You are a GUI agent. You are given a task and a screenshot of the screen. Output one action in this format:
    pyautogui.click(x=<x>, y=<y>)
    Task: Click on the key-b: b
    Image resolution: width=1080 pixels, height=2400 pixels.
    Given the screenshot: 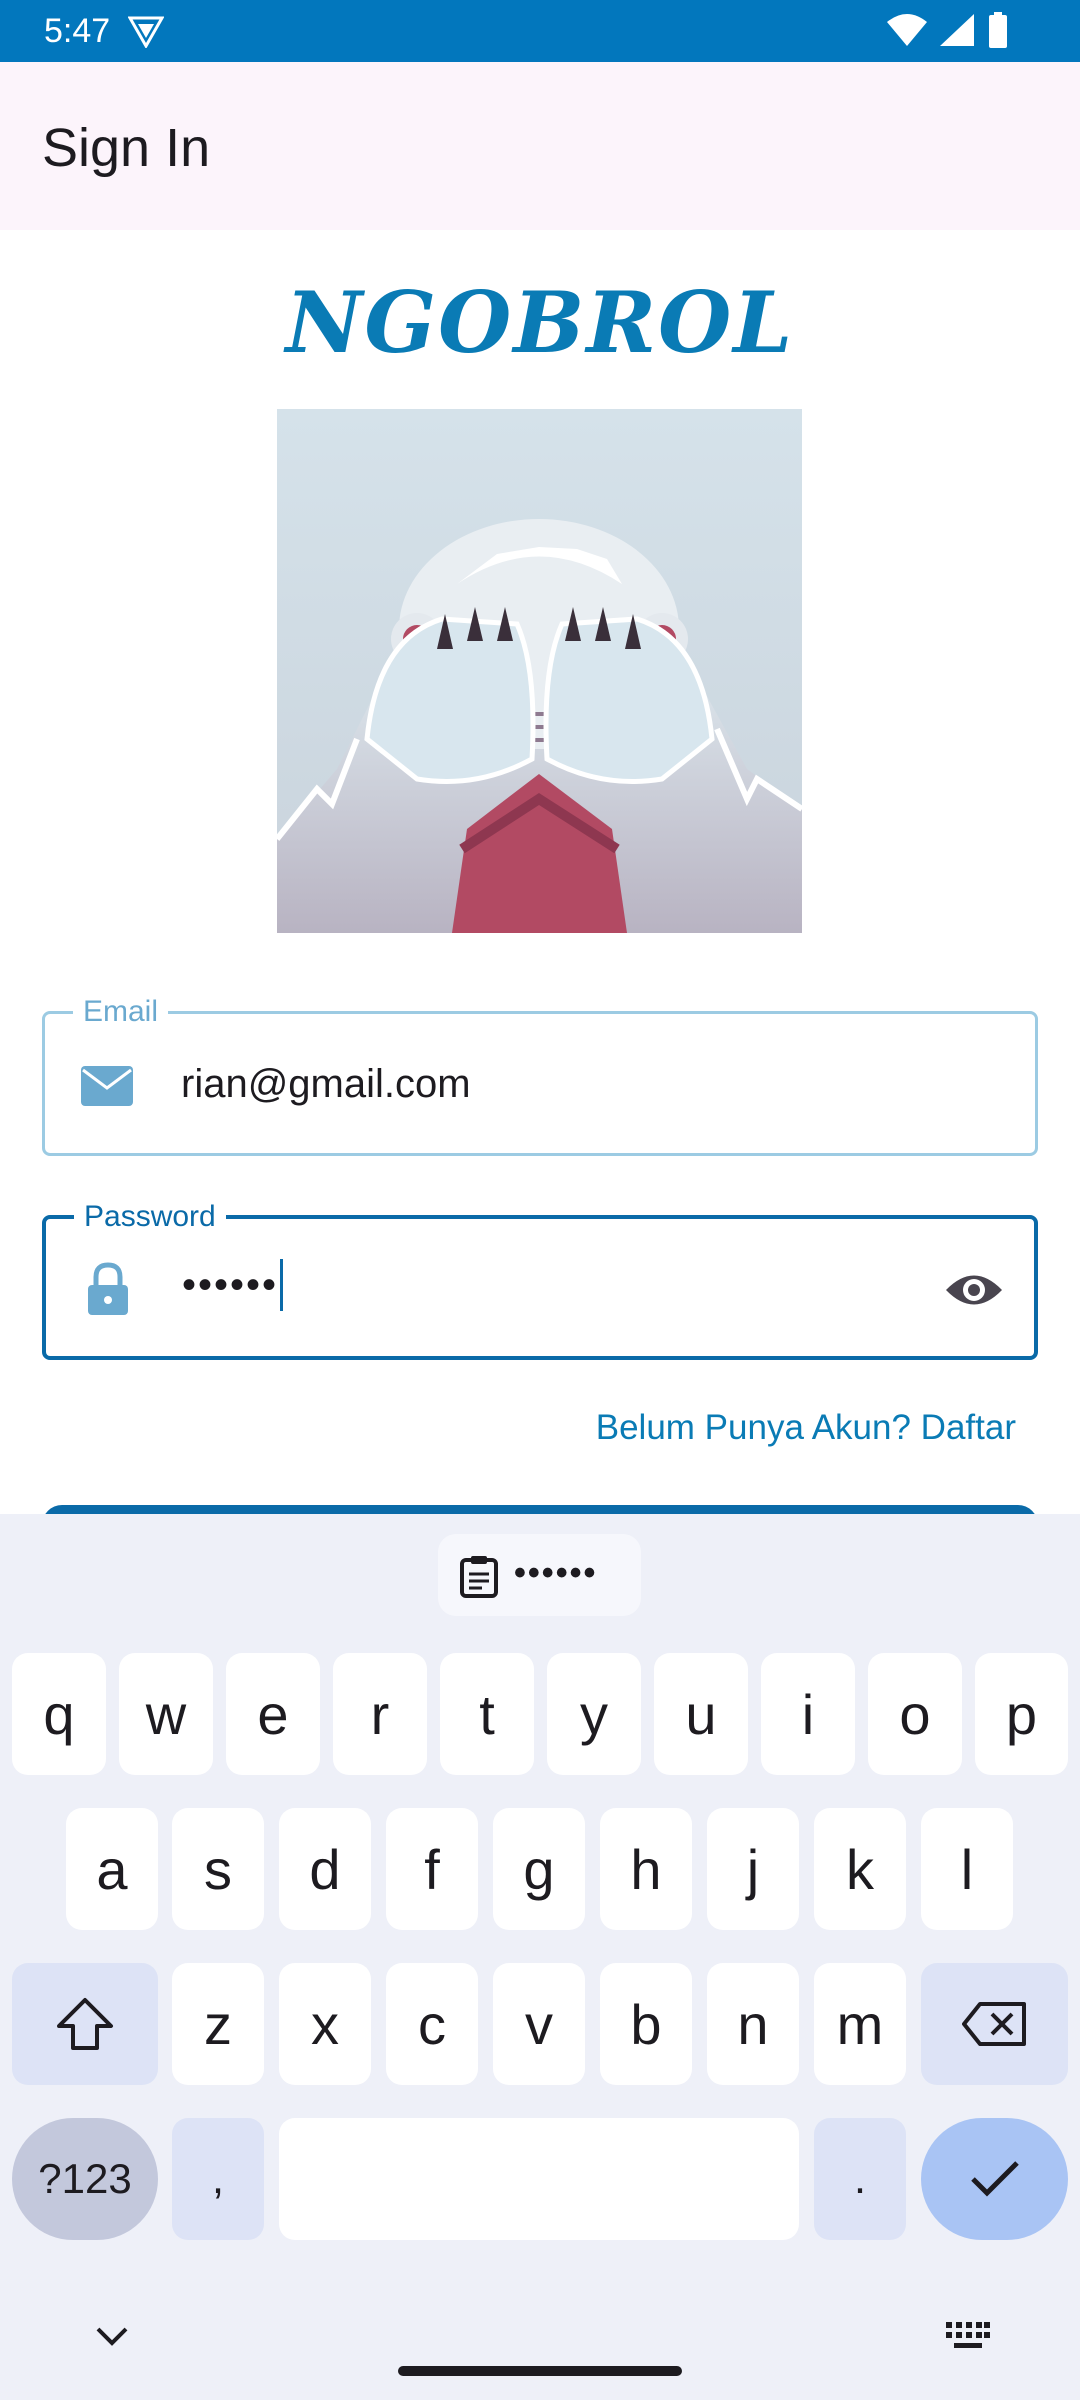 What is the action you would take?
    pyautogui.click(x=646, y=2024)
    